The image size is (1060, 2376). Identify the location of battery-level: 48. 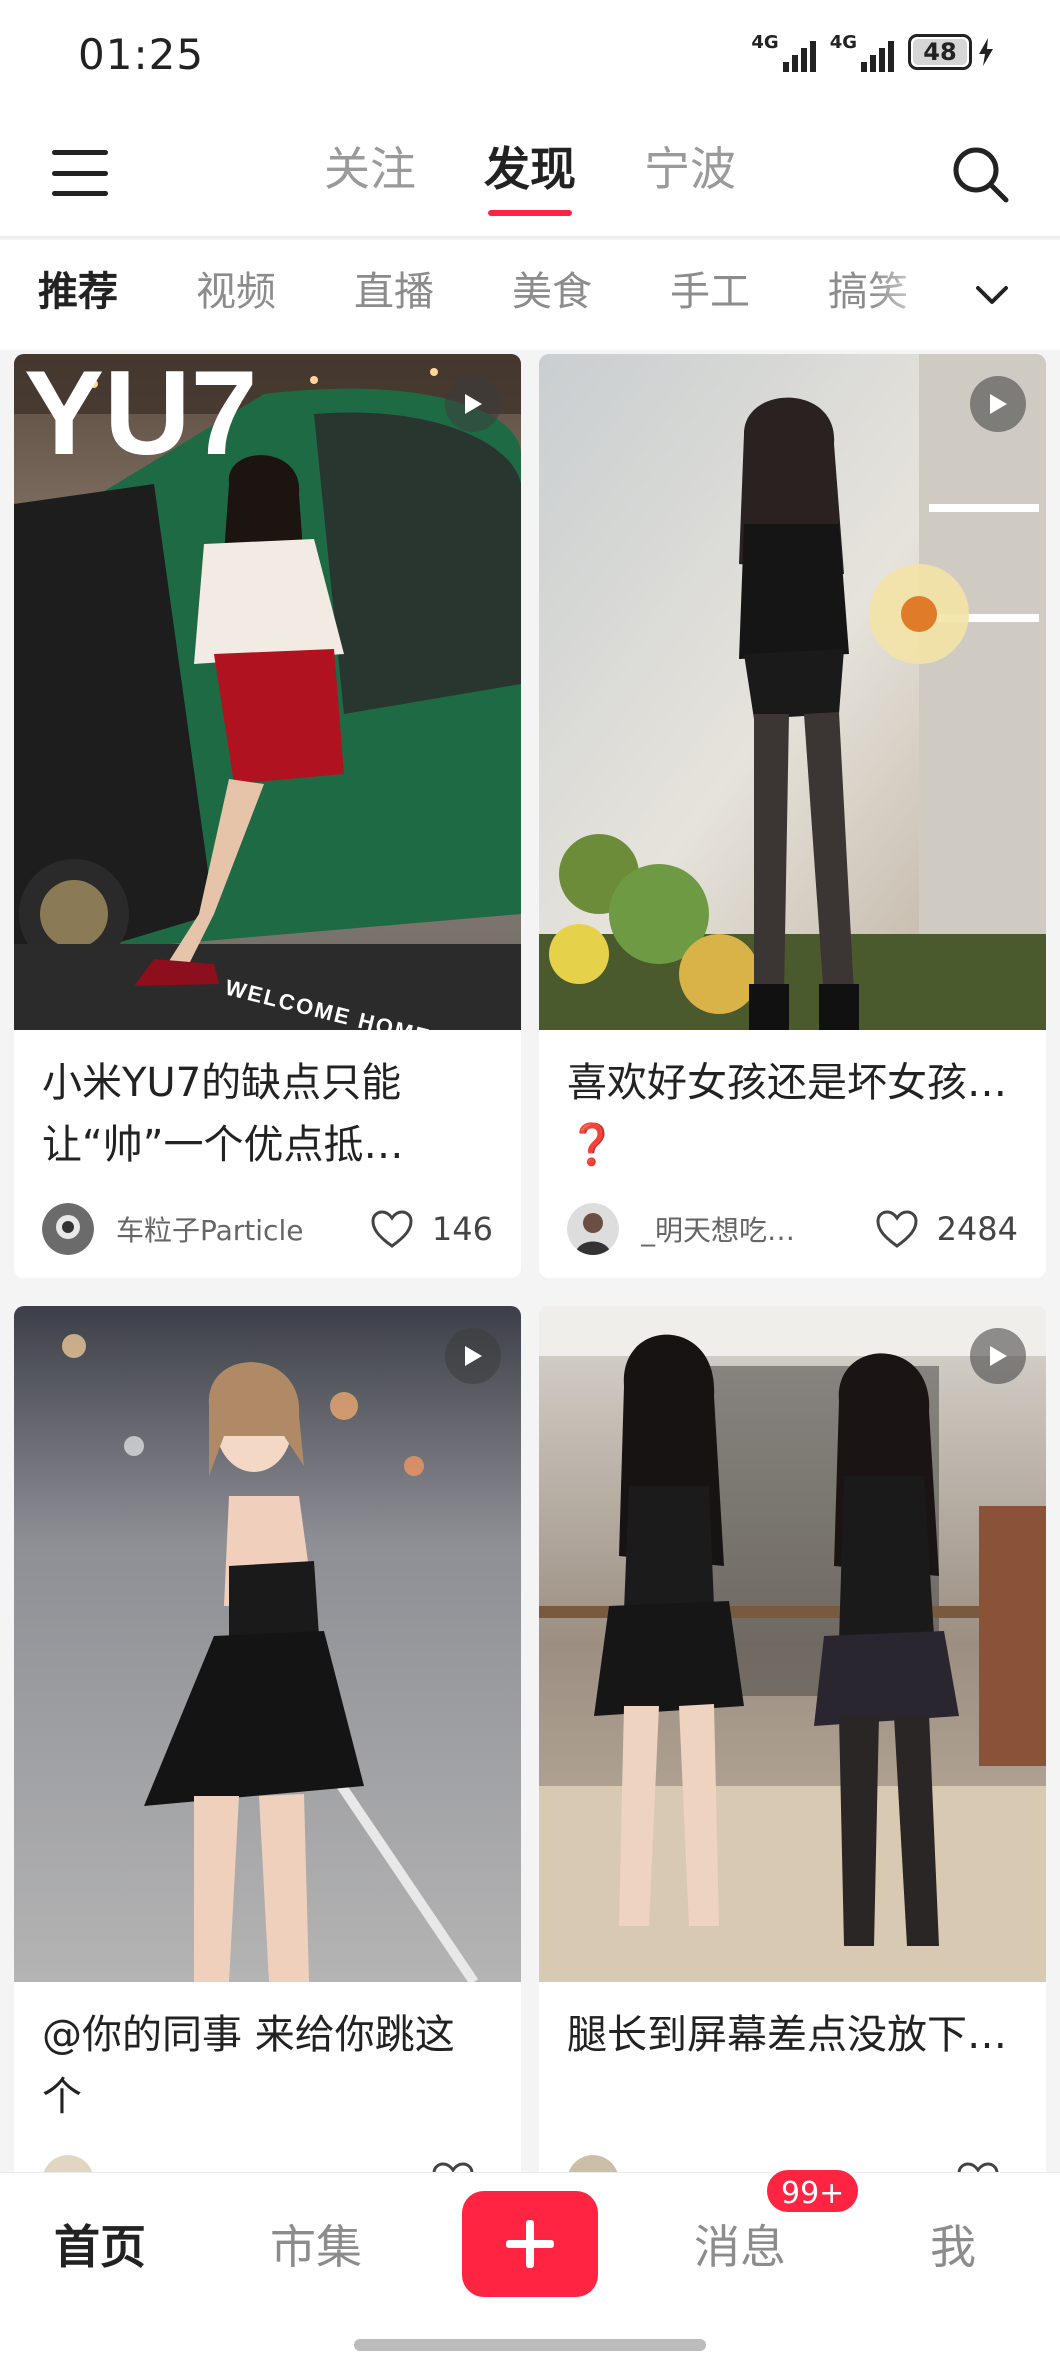
(940, 52).